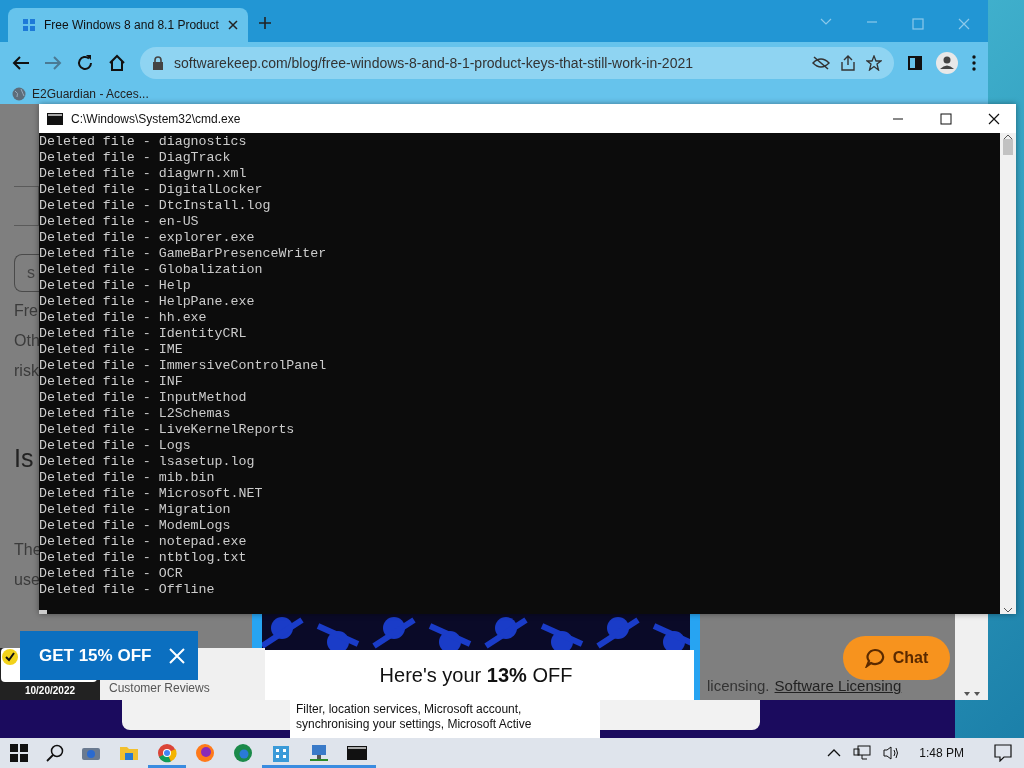 The width and height of the screenshot is (1024, 768). Describe the element at coordinates (109, 655) in the screenshot. I see `discount-tab: GET 15% OFF` at that location.